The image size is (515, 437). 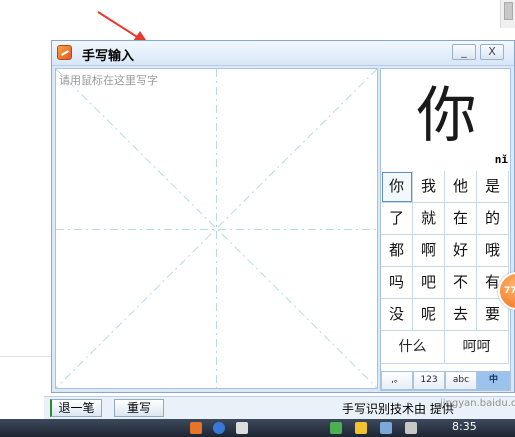 I want to click on candidate-cell: 不, so click(x=461, y=283).